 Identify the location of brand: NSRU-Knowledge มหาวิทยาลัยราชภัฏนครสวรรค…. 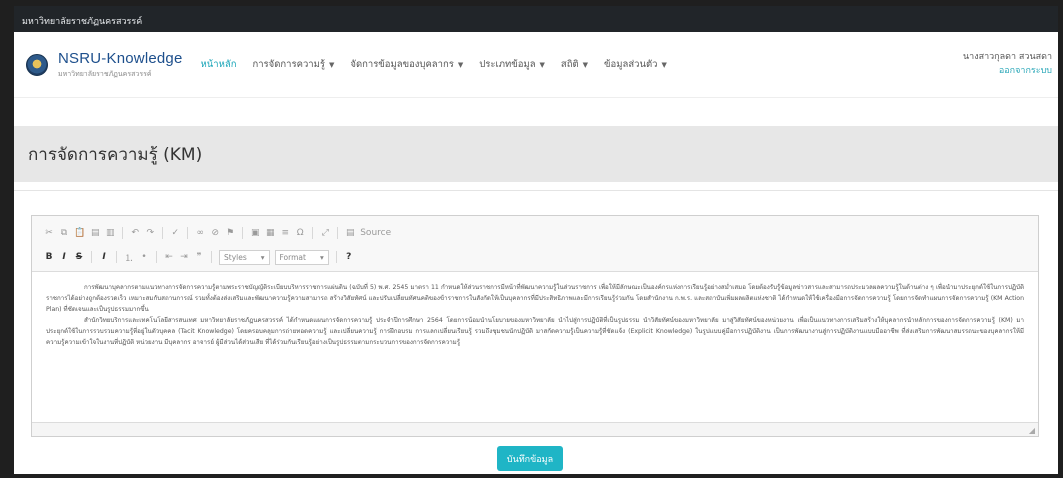
(120, 65).